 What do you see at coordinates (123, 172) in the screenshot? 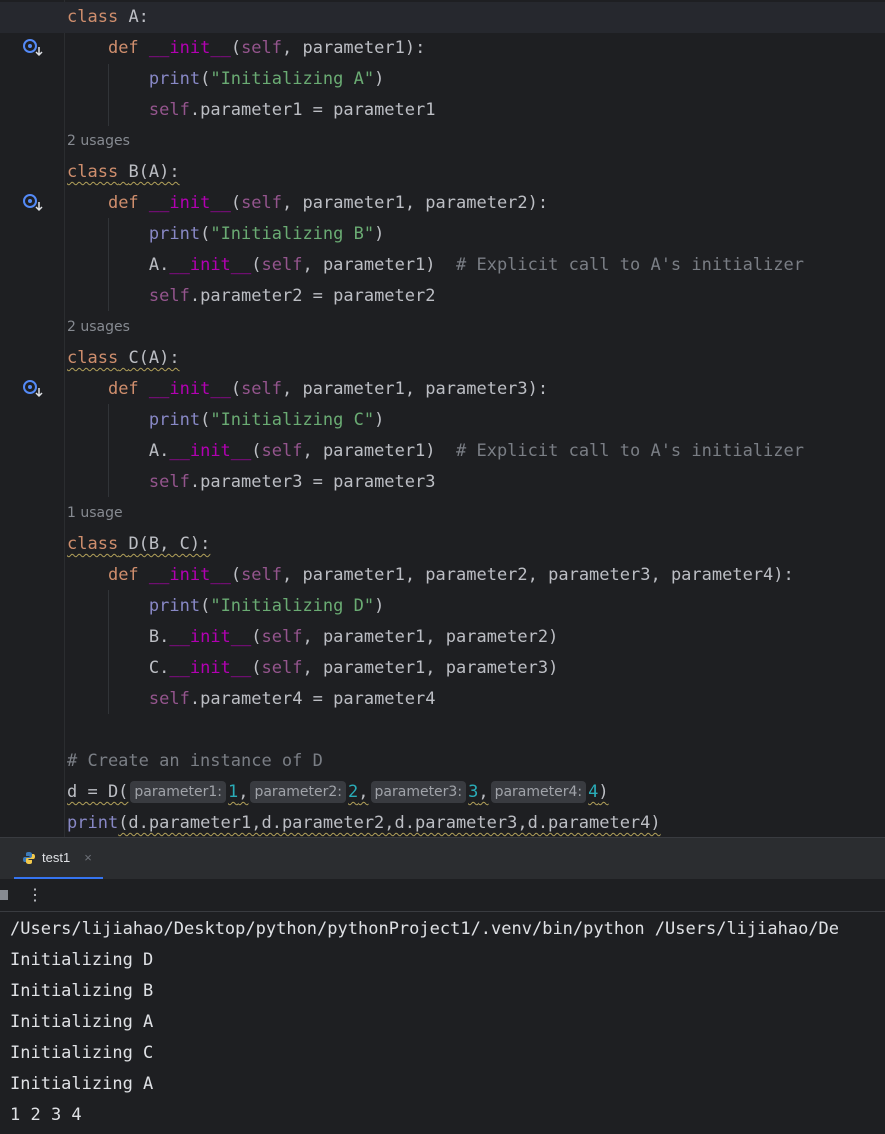
I see `code-line: class B(A):` at bounding box center [123, 172].